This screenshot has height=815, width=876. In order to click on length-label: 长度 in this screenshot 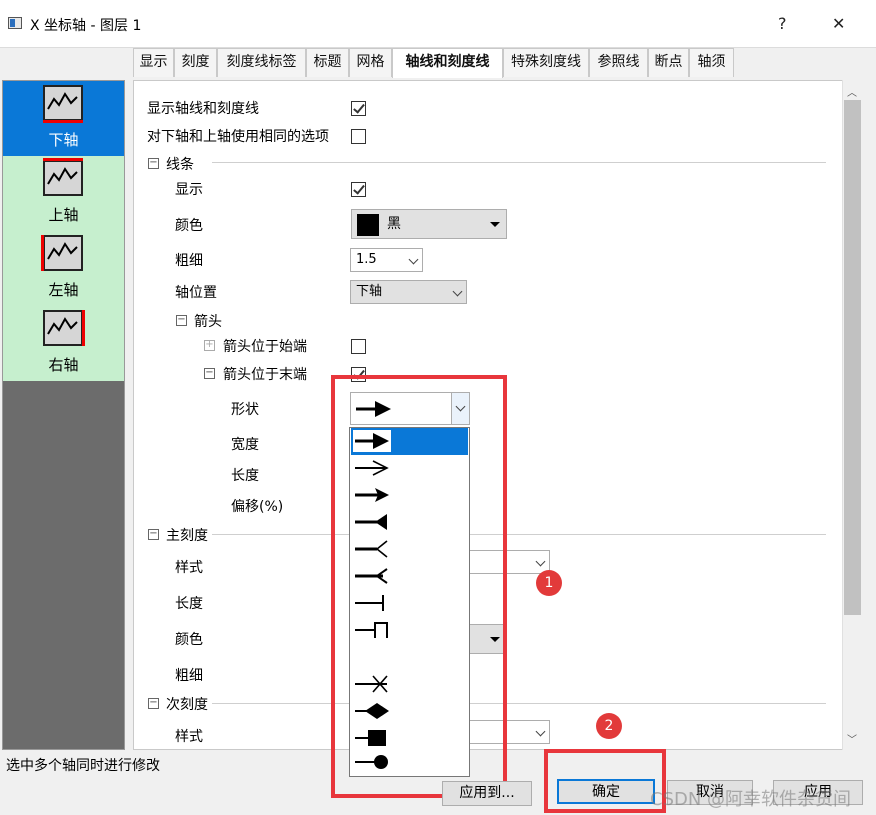, I will do `click(245, 476)`.